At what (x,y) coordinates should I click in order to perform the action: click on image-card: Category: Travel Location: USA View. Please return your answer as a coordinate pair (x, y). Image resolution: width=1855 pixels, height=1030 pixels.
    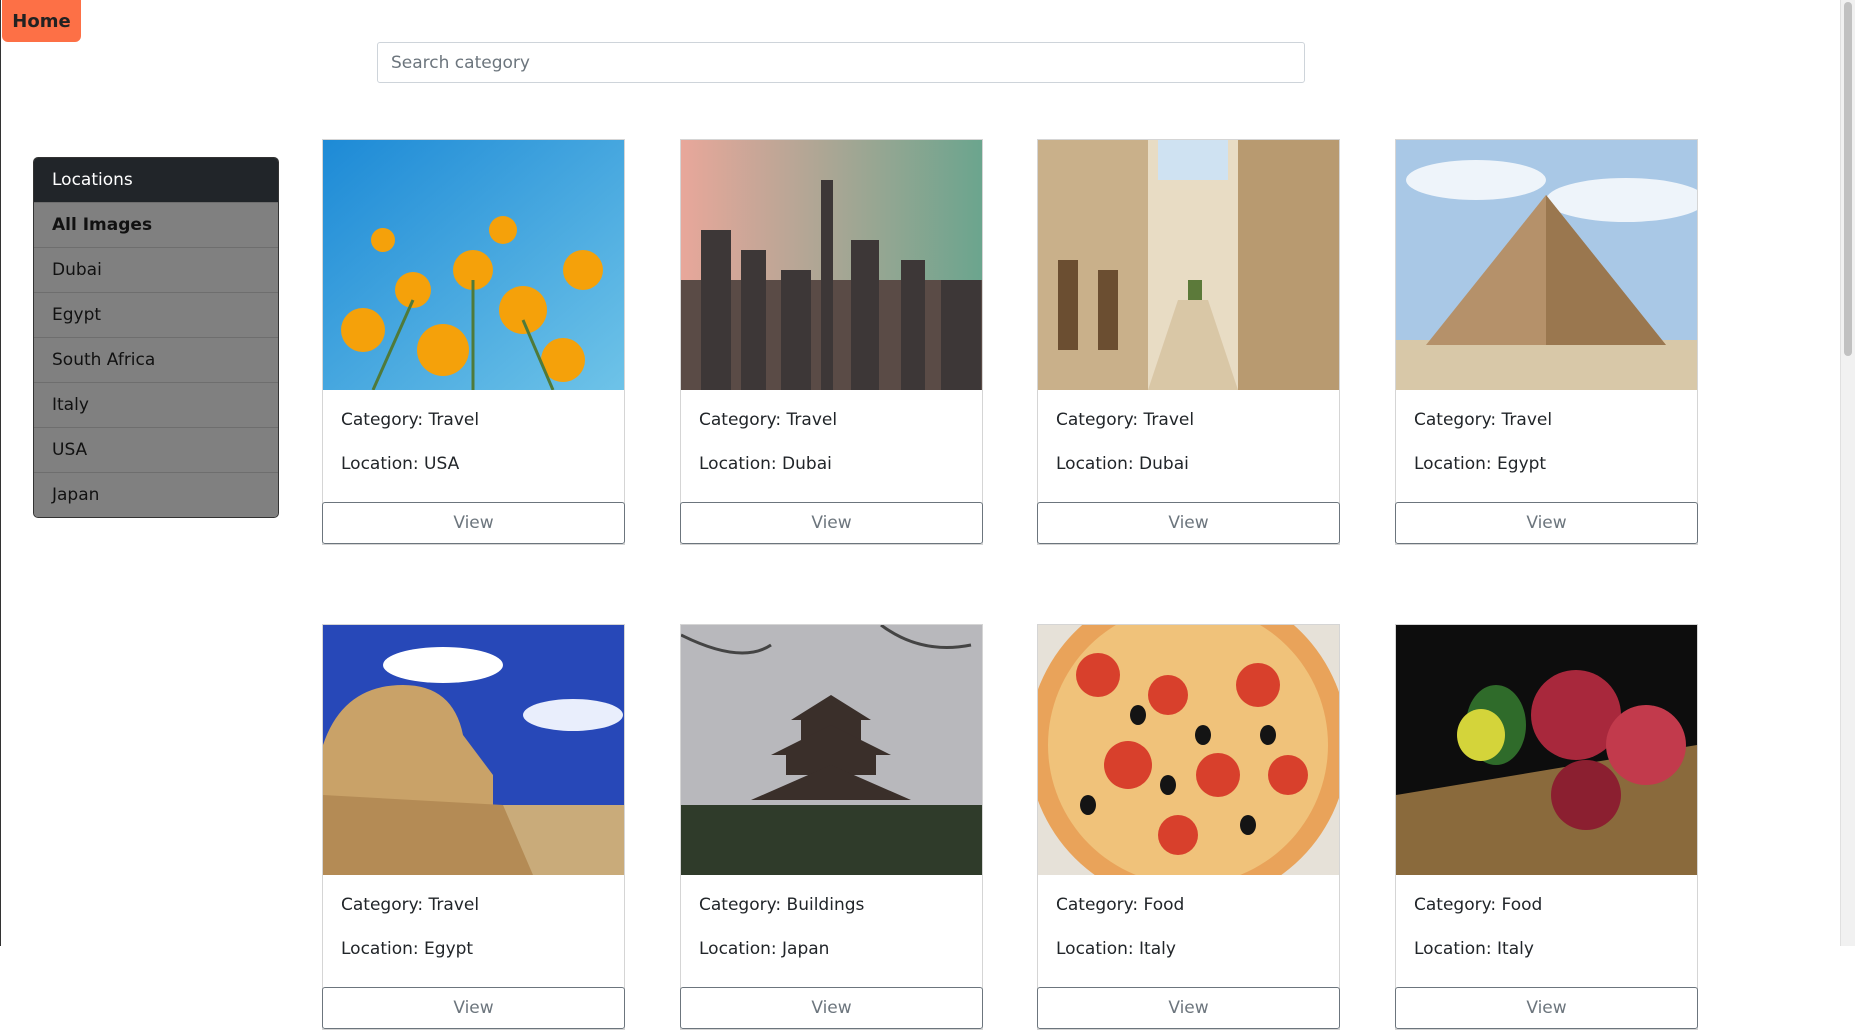
    Looking at the image, I should click on (473, 342).